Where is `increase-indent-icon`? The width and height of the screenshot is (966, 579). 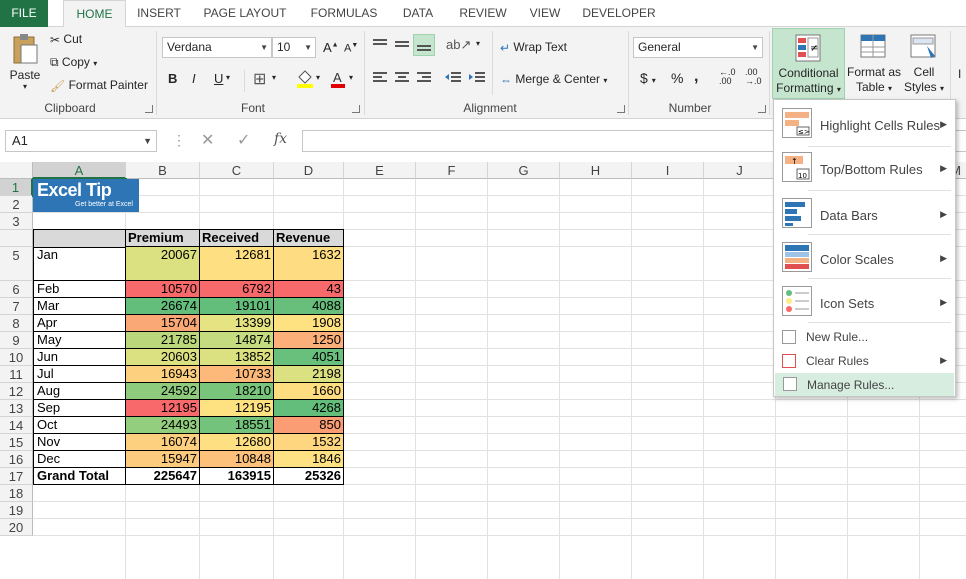 increase-indent-icon is located at coordinates (477, 79).